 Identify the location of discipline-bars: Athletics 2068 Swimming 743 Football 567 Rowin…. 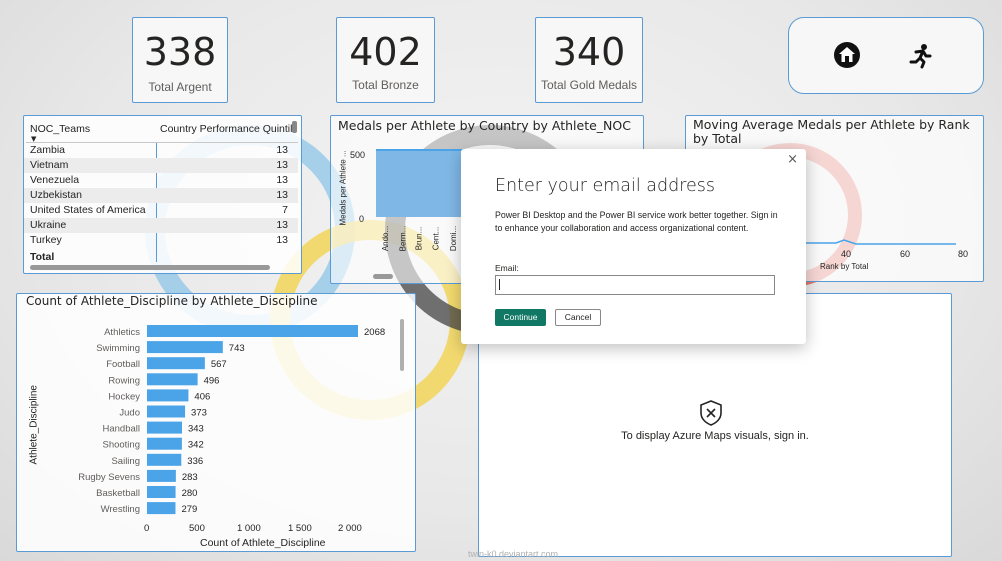
(231, 420).